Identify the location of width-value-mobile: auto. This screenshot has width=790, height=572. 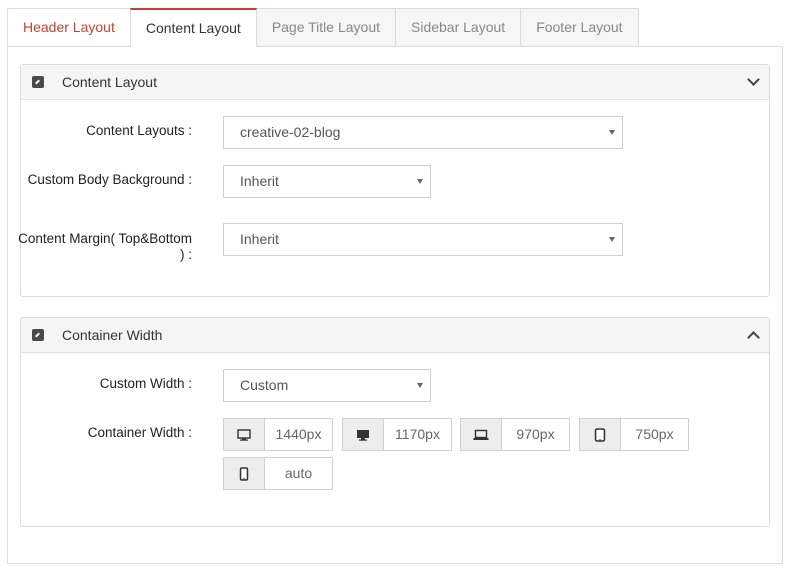
(298, 473).